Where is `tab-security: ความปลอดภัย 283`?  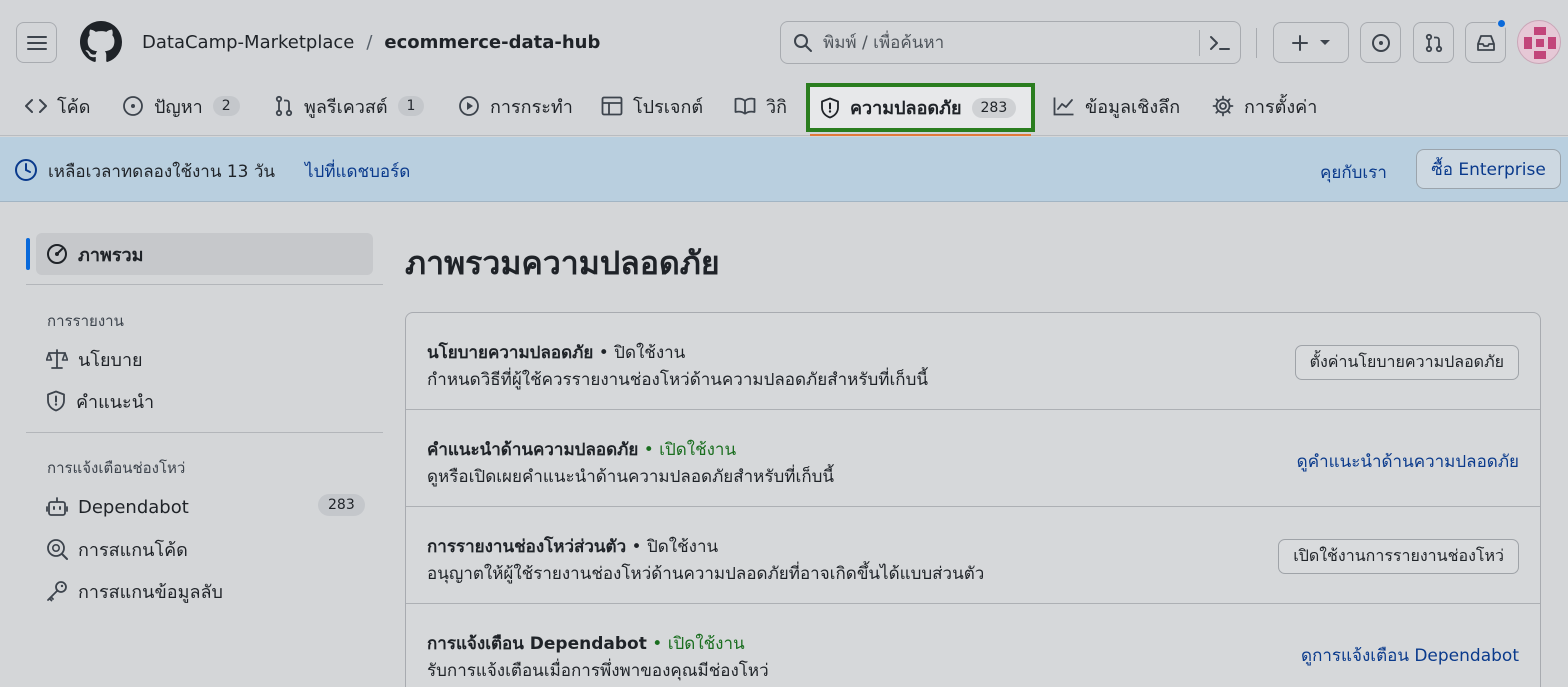 tab-security: ความปลอดภัย 283 is located at coordinates (920, 107).